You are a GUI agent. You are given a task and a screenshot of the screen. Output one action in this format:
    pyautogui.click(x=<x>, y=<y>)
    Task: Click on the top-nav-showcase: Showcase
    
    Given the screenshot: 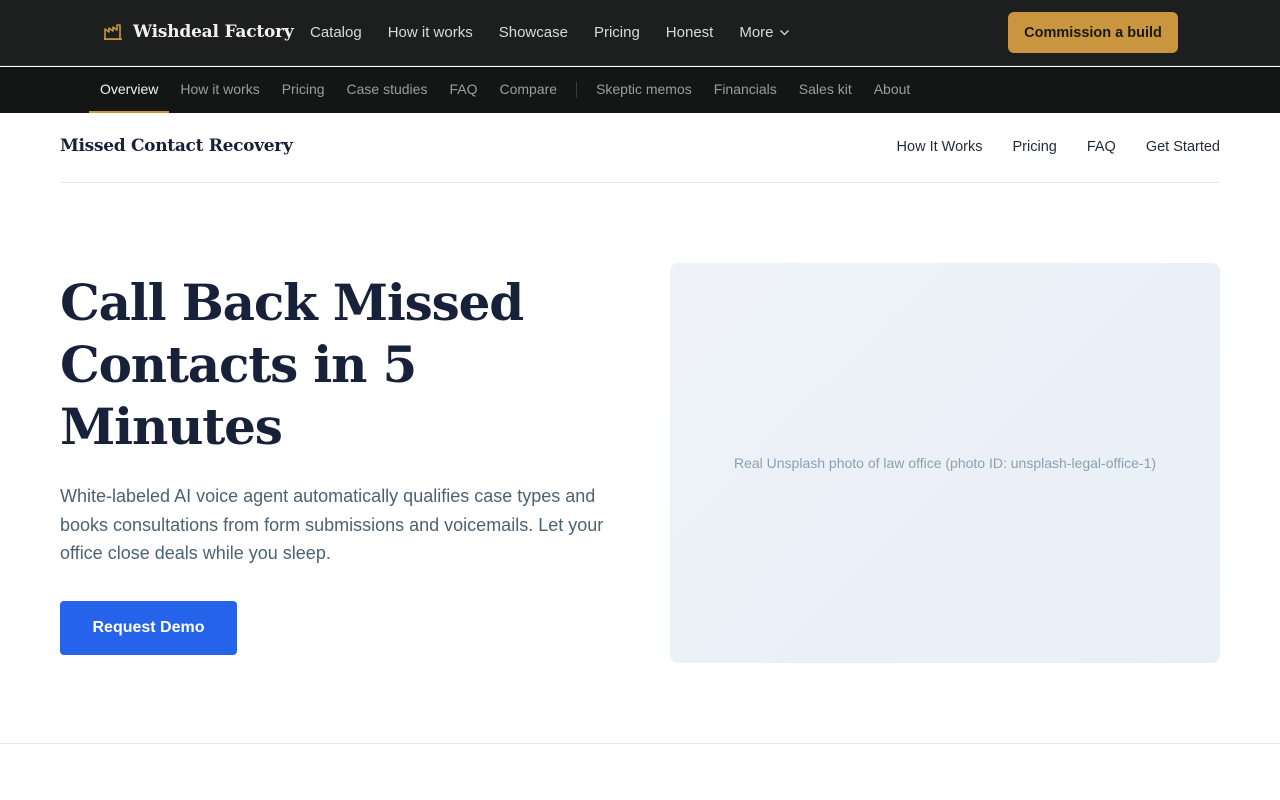 What is the action you would take?
    pyautogui.click(x=533, y=32)
    